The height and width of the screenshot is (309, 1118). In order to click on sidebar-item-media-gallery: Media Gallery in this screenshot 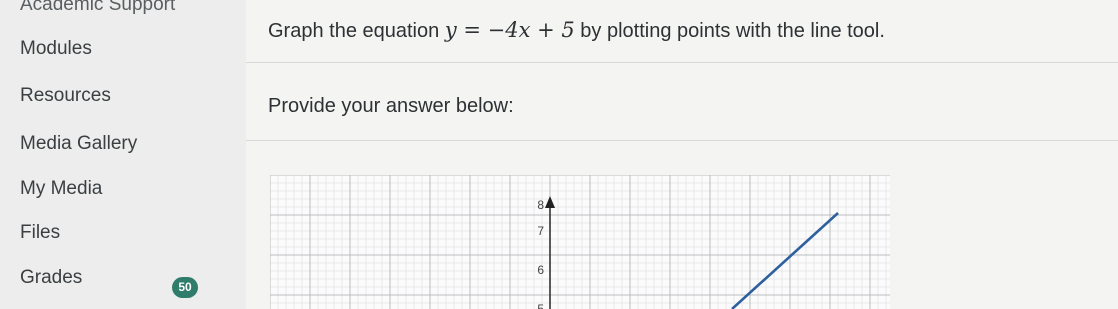, I will do `click(78, 144)`.